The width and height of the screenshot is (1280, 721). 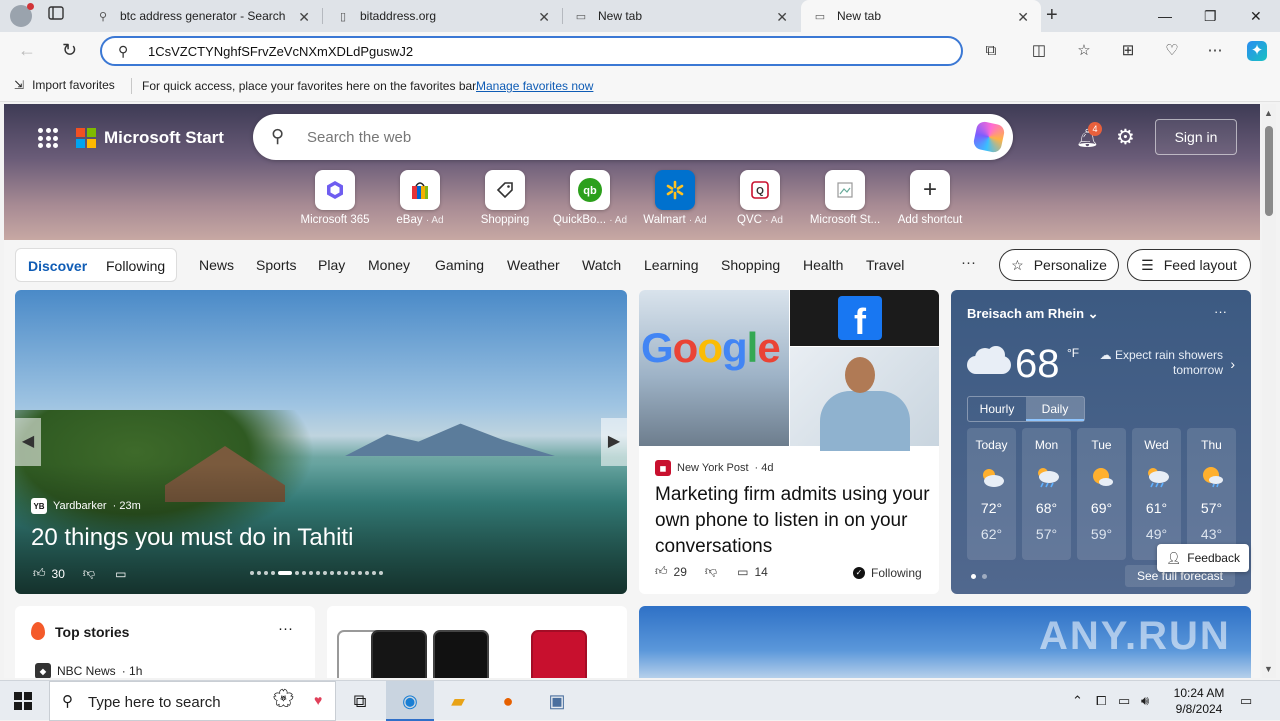 I want to click on scroll-down-icon: ▼, so click(x=1268, y=669).